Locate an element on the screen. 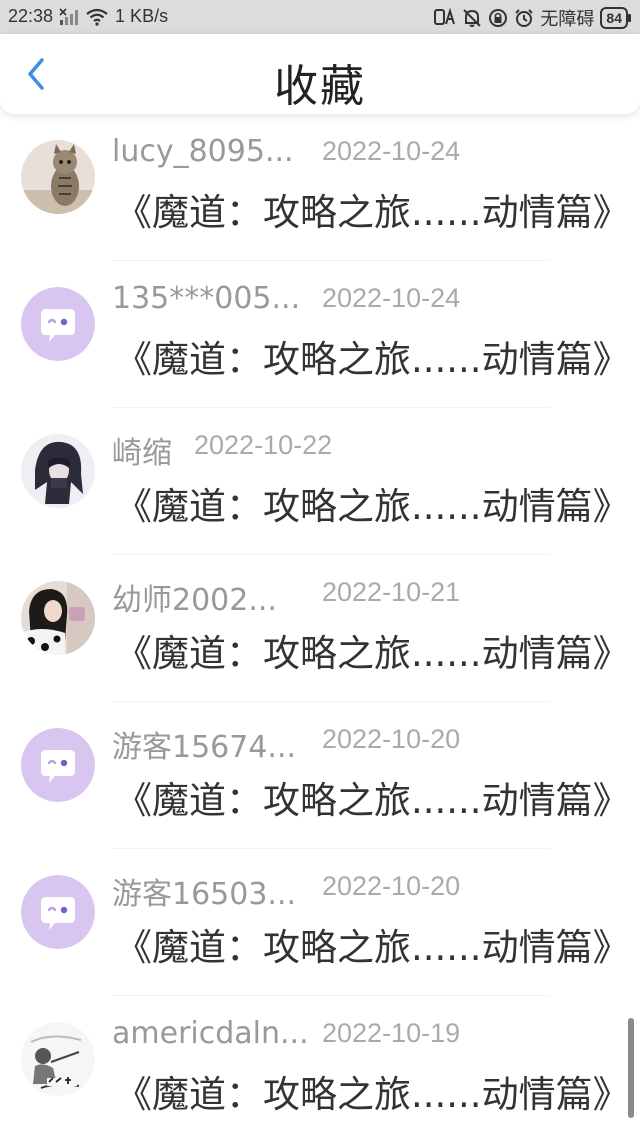  scrollbar is located at coordinates (631, 1068).